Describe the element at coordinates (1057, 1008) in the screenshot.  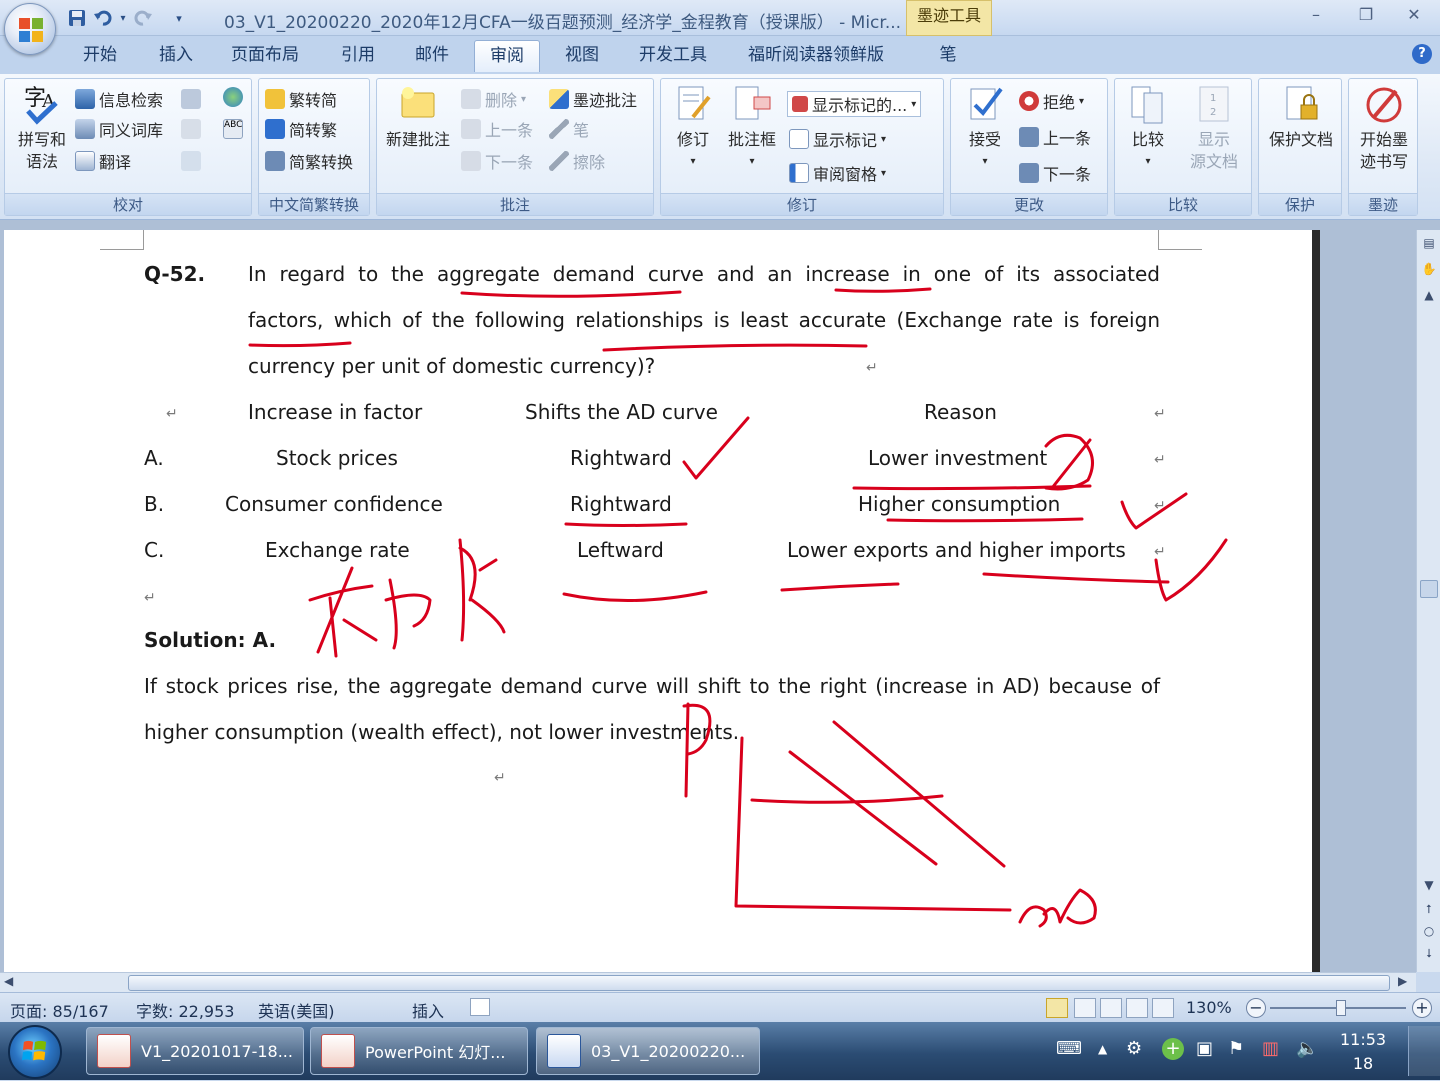
I see `print-layout-view-icon` at that location.